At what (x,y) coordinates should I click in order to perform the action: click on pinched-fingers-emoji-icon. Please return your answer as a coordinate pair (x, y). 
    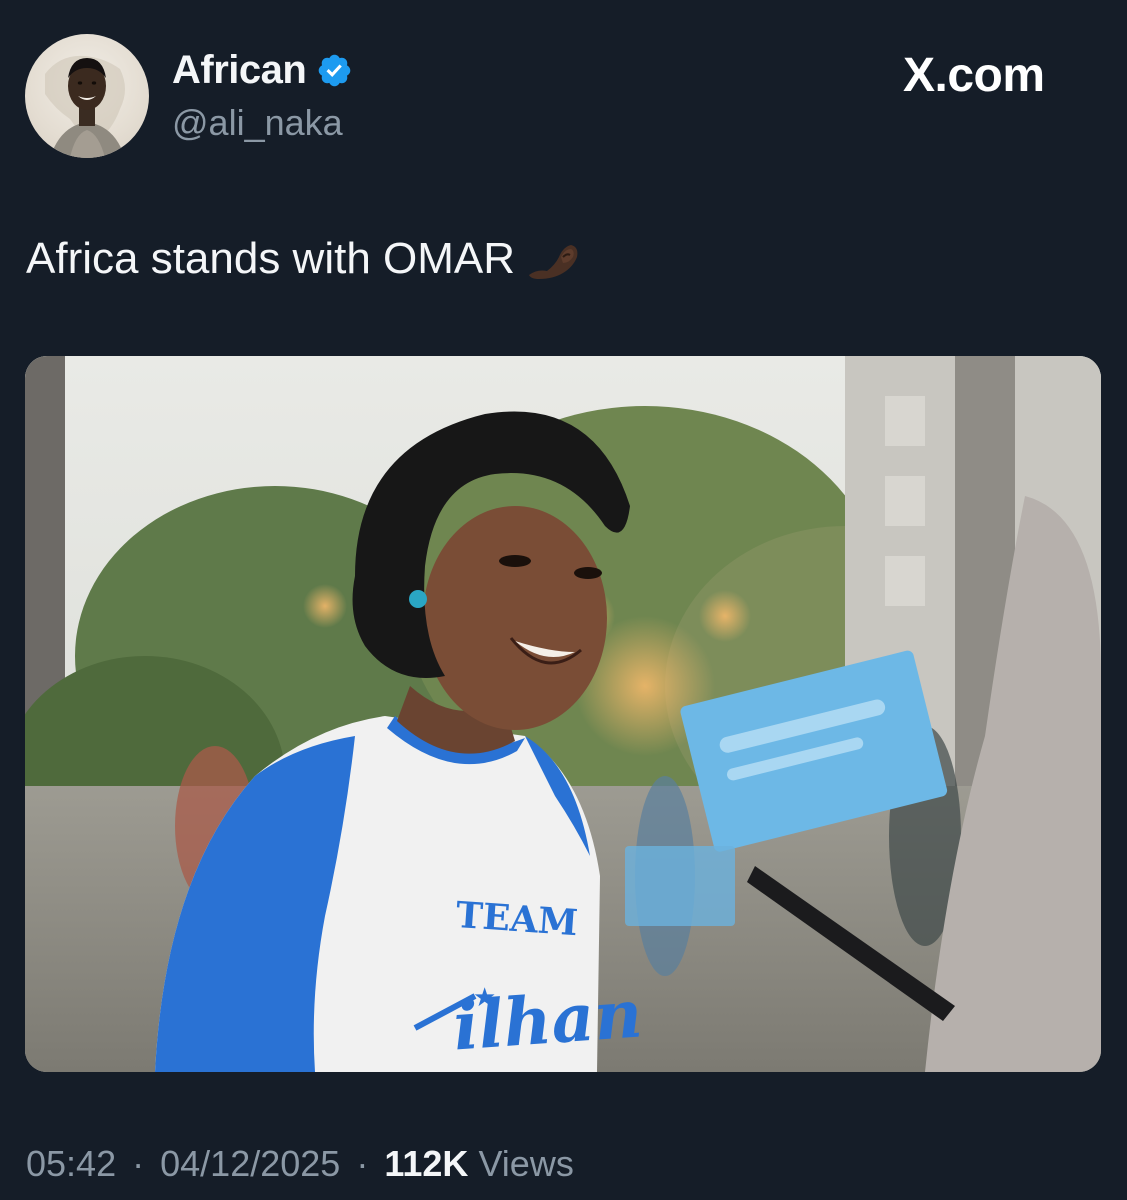
    Looking at the image, I should click on (553, 262).